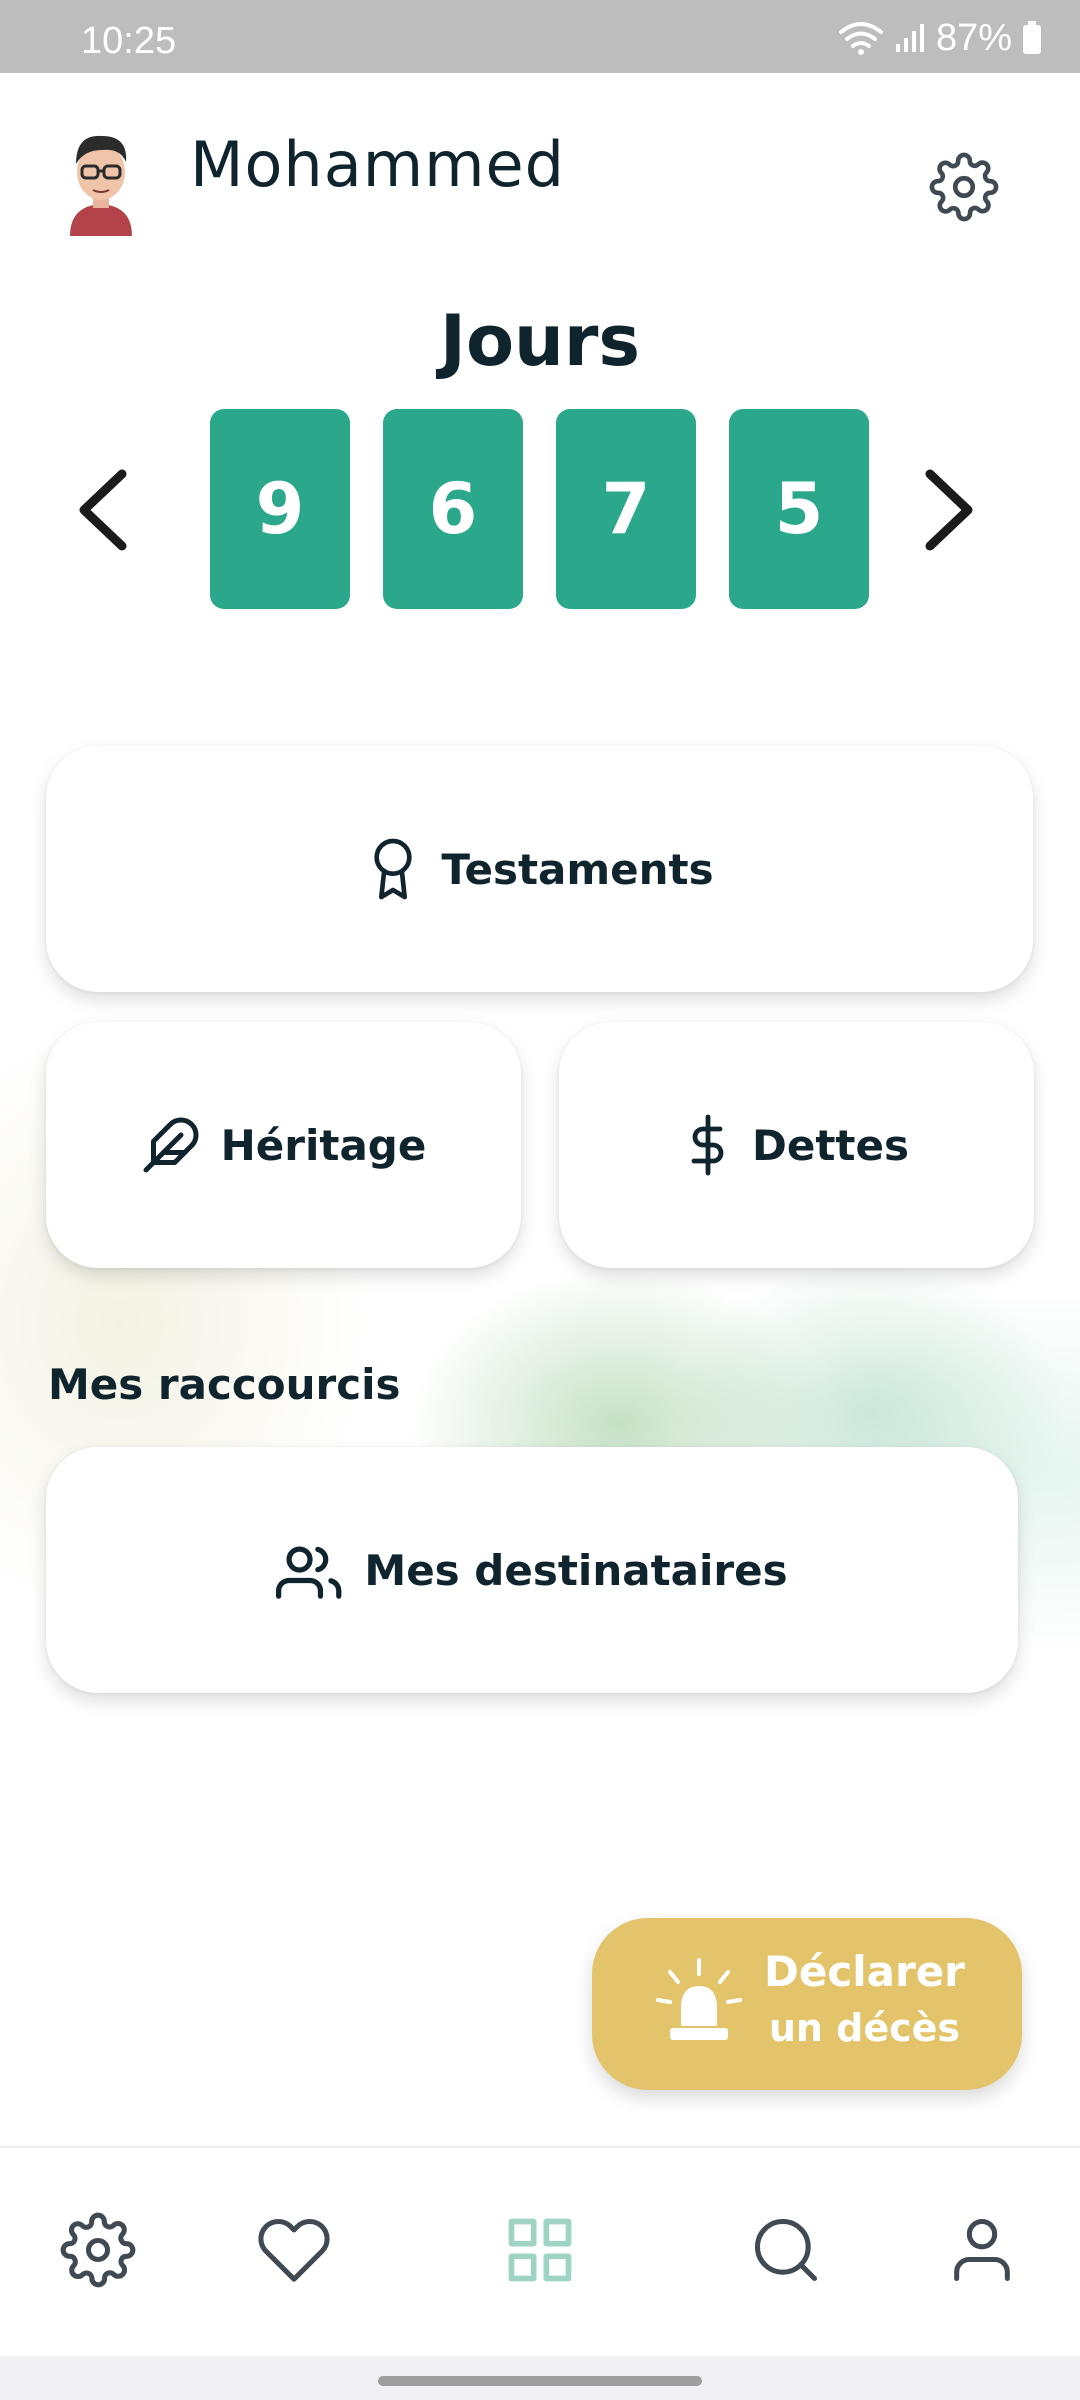 This screenshot has height=2400, width=1080. Describe the element at coordinates (799, 509) in the screenshot. I see `day-digit: 5` at that location.